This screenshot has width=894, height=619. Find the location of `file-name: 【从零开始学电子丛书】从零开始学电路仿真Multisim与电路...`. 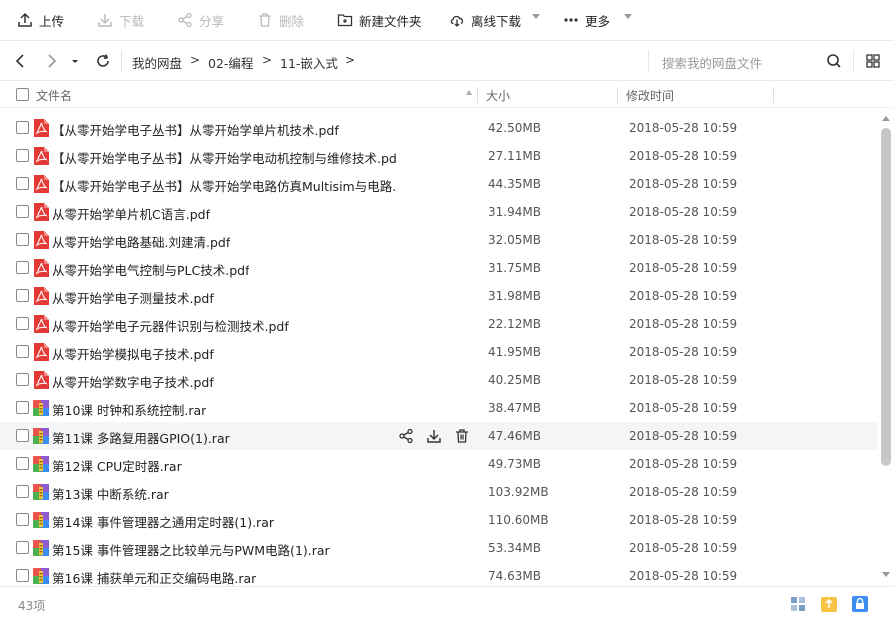

file-name: 【从零开始学电子丛书】从零开始学电路仿真Multisim与电路... is located at coordinates (224, 185).